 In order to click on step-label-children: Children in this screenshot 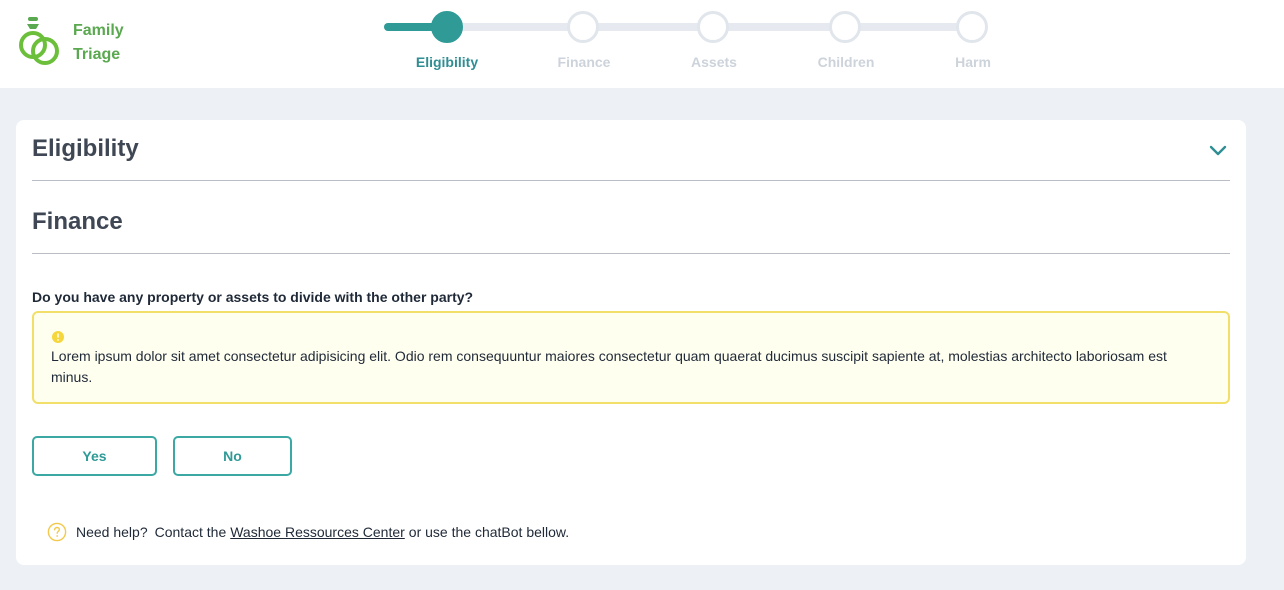, I will do `click(846, 62)`.